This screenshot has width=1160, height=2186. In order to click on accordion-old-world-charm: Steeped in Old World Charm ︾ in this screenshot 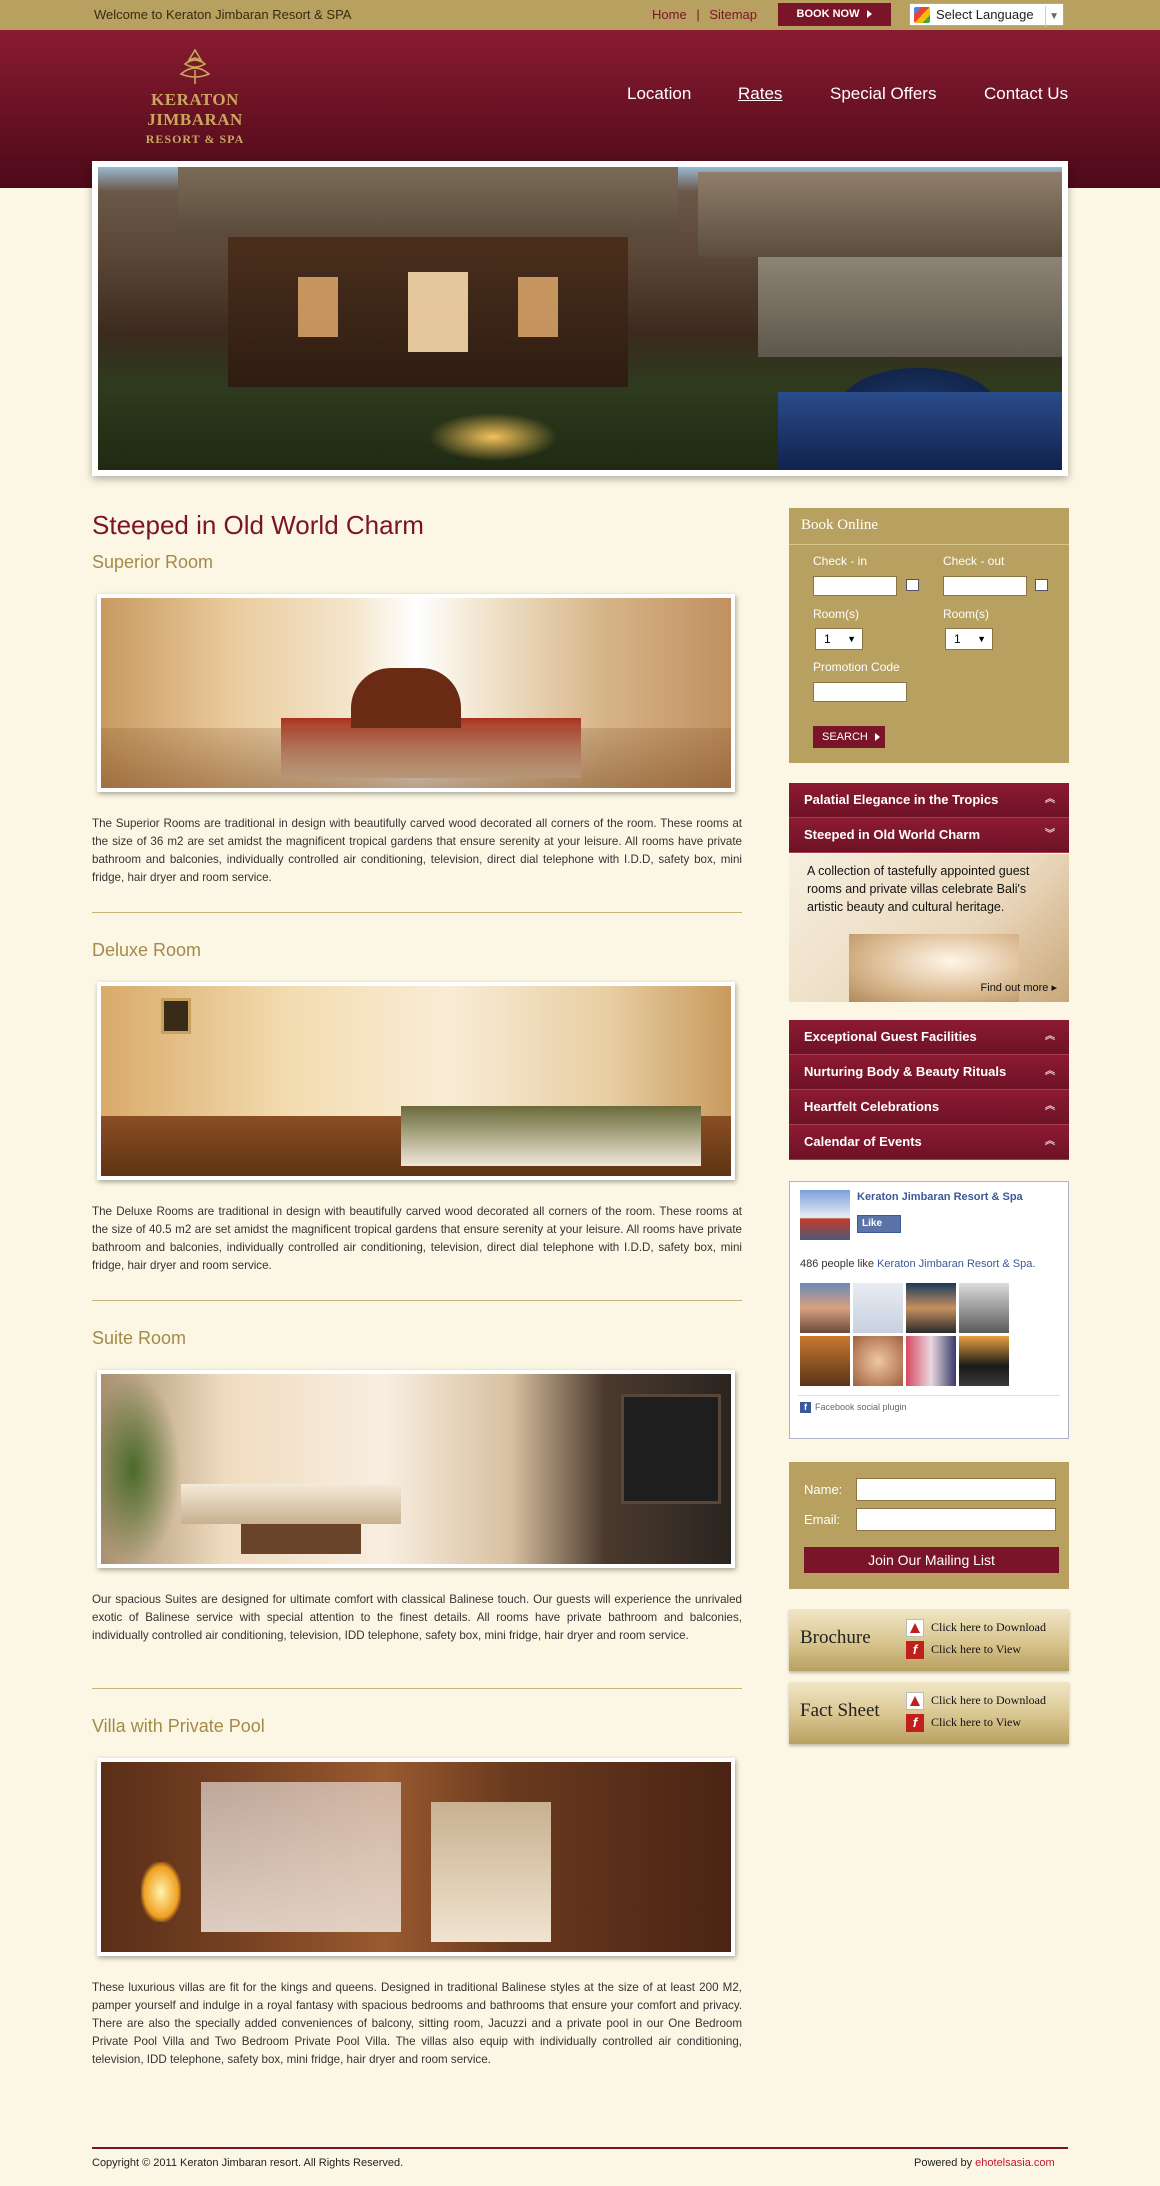, I will do `click(929, 835)`.